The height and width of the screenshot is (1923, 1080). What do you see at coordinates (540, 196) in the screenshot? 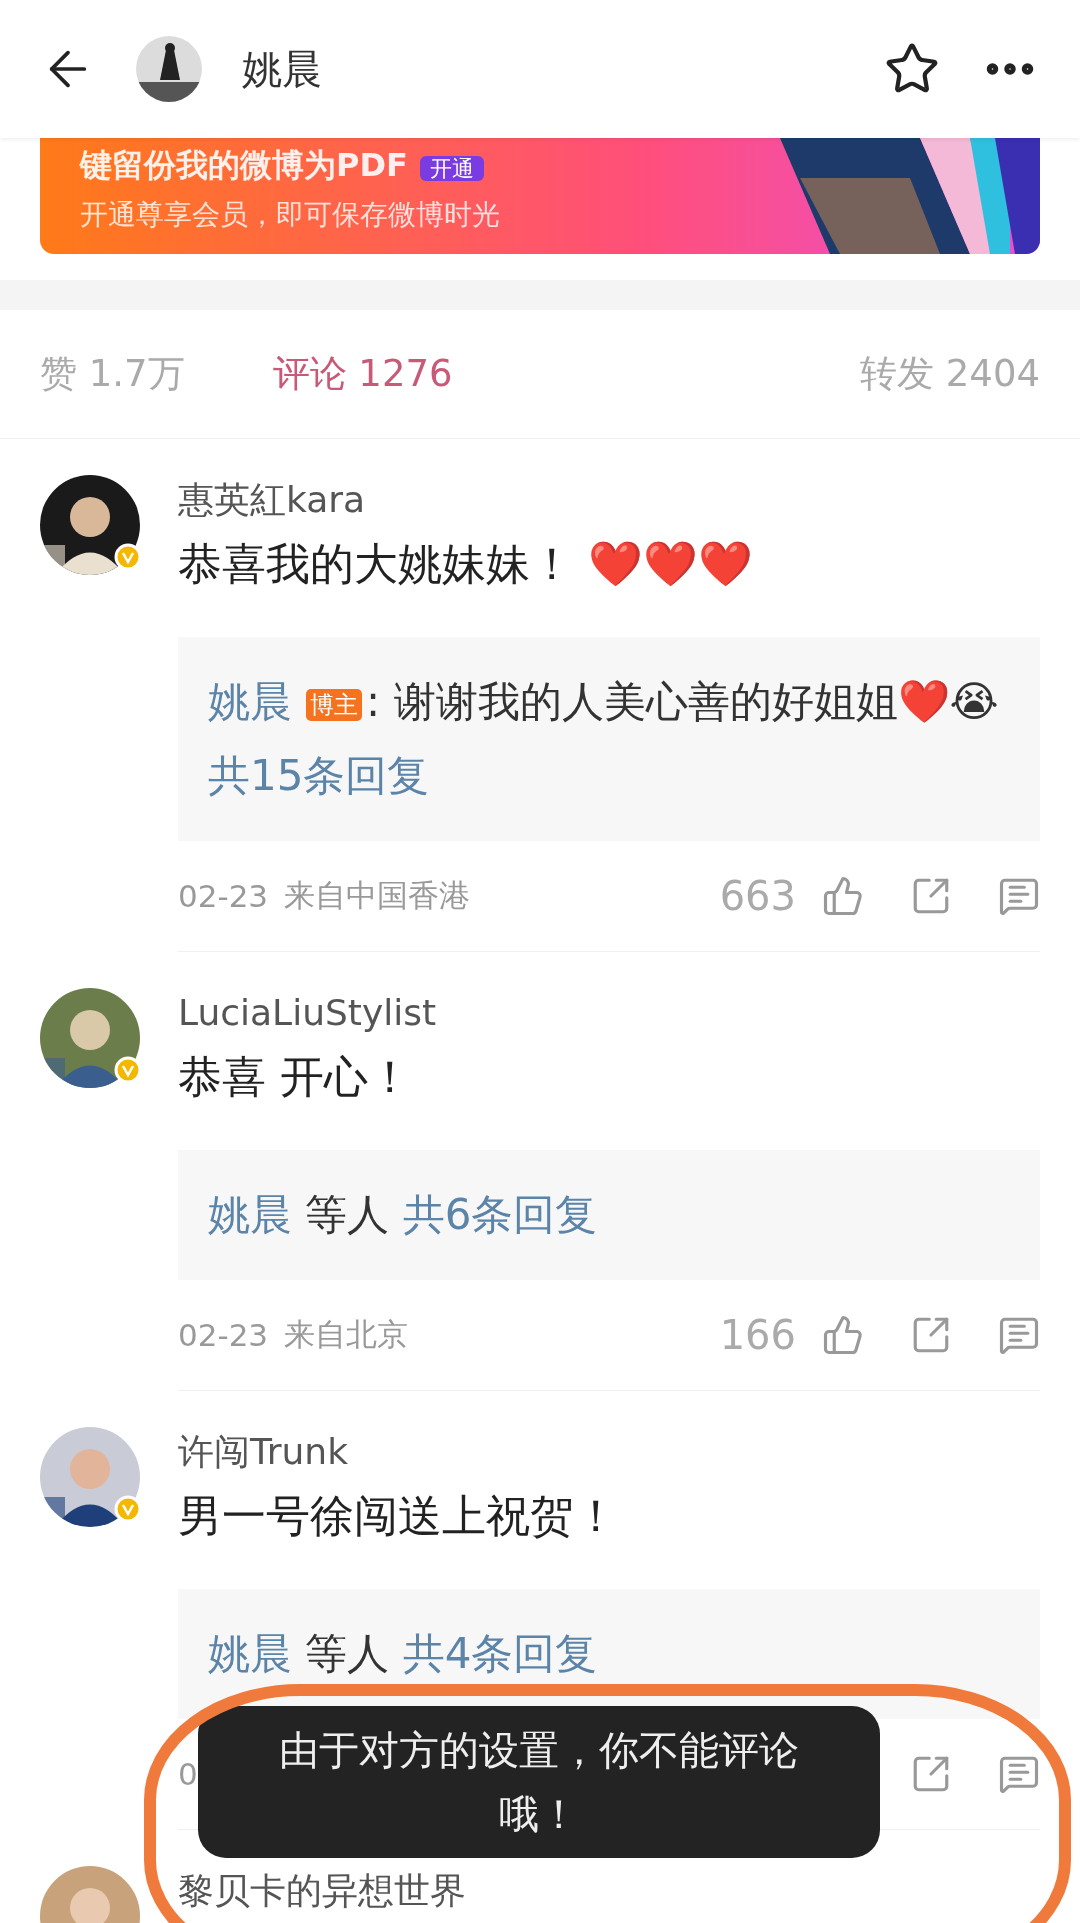
I see `vip-banner: 键留份我的微博为PDF 开通 开通尊享会员，即可保存微博时光` at bounding box center [540, 196].